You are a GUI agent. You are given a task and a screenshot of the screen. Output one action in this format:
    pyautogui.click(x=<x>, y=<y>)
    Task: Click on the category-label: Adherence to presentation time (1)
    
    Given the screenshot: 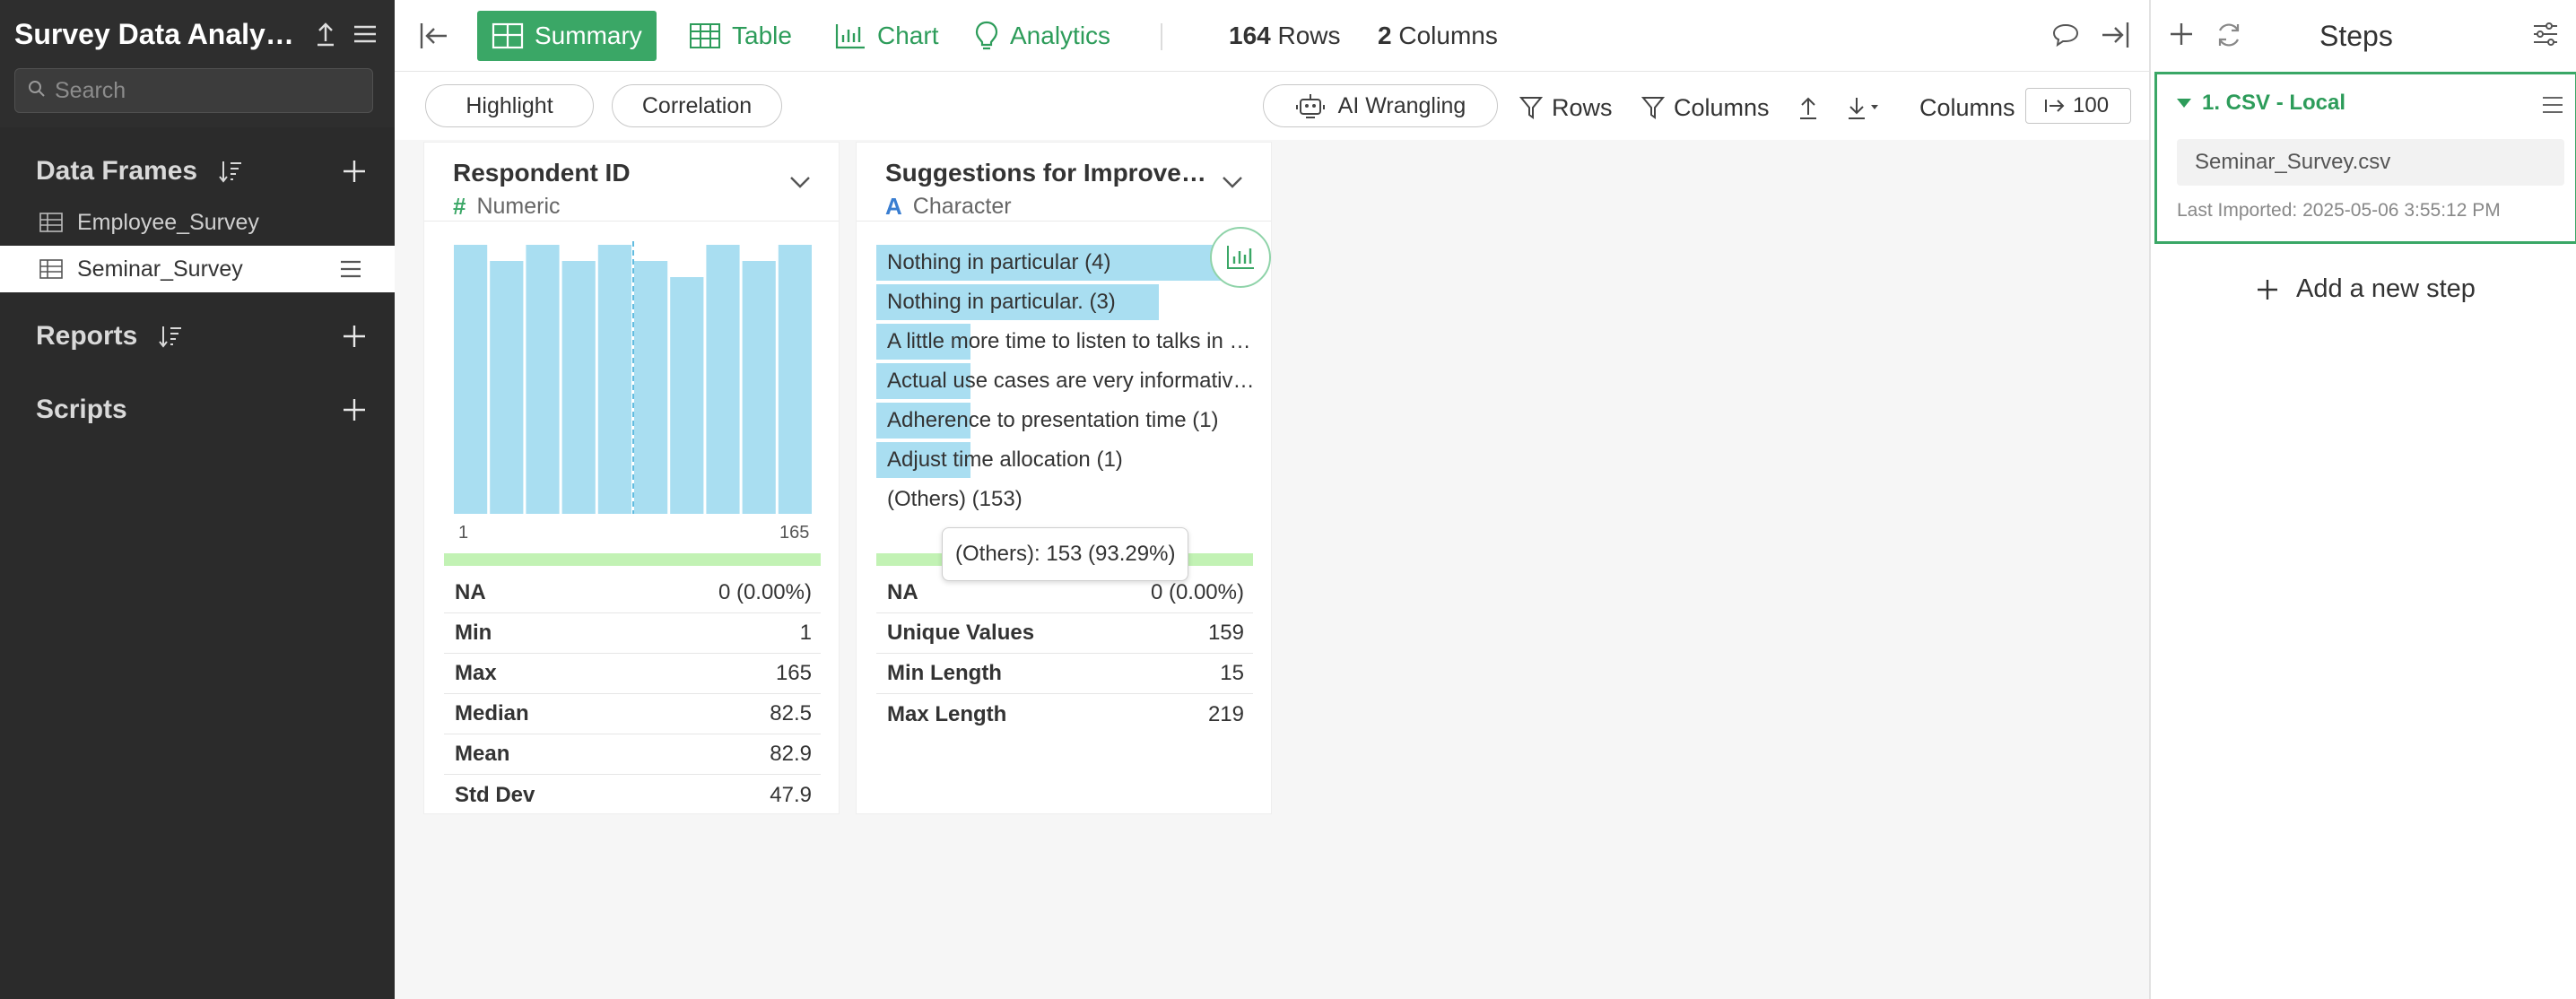 What is the action you would take?
    pyautogui.click(x=1053, y=420)
    